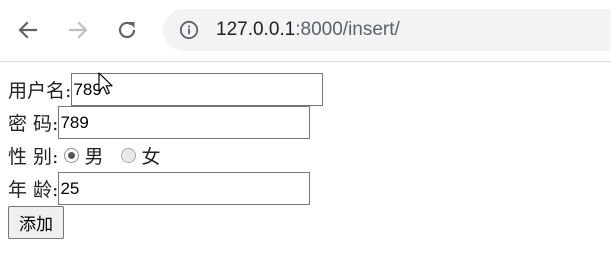  I want to click on address-bar: 127.0.0.1:8000/insert/, so click(387, 30).